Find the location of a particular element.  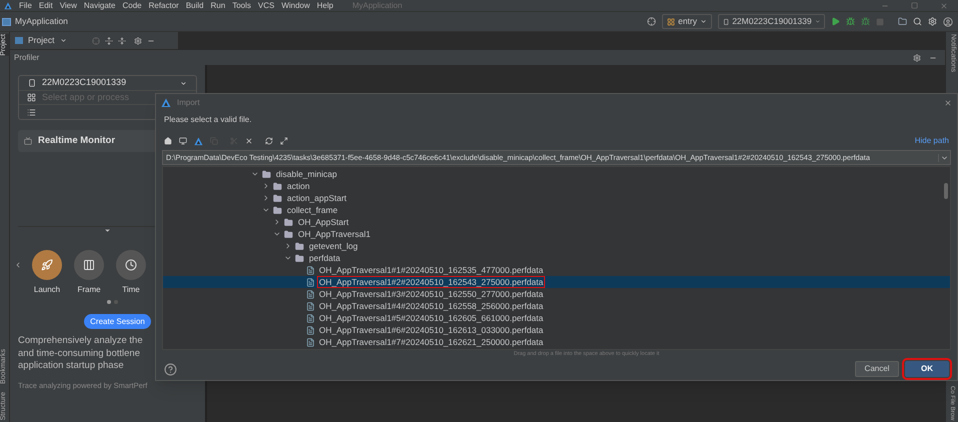

account-icon is located at coordinates (948, 21).